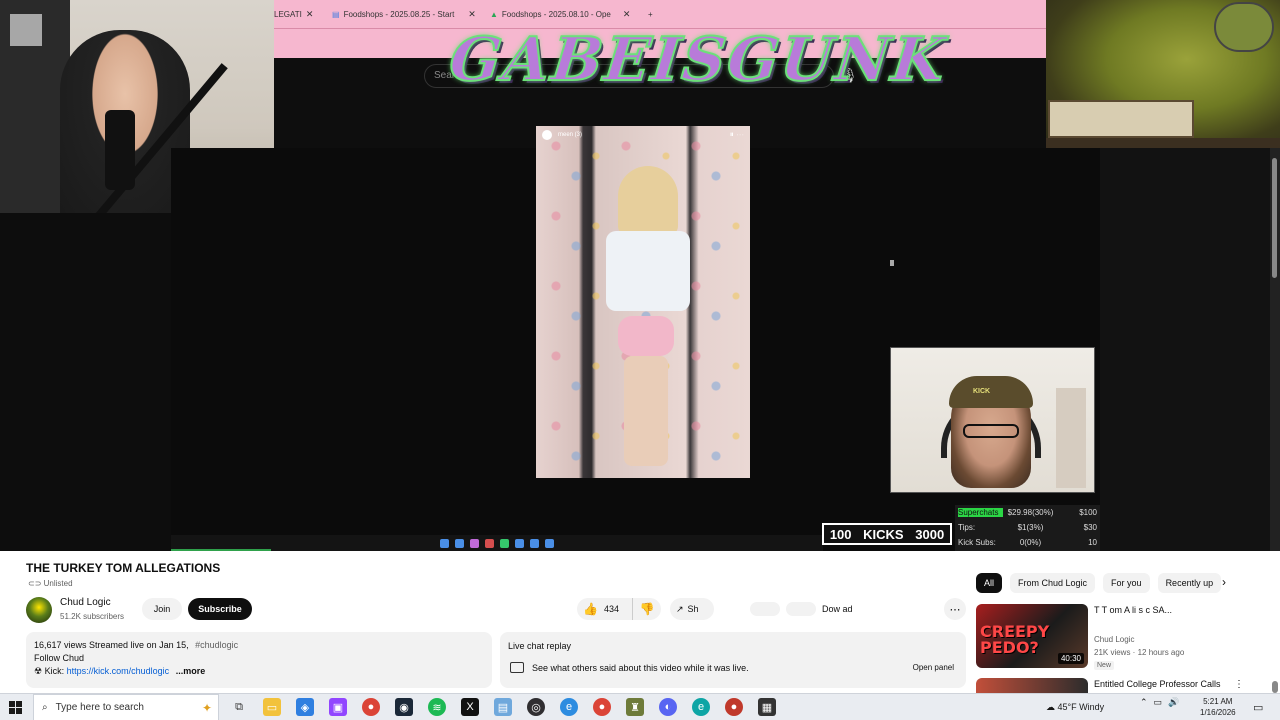 The height and width of the screenshot is (720, 1280). Describe the element at coordinates (470, 707) in the screenshot. I see `x-icon: X` at that location.